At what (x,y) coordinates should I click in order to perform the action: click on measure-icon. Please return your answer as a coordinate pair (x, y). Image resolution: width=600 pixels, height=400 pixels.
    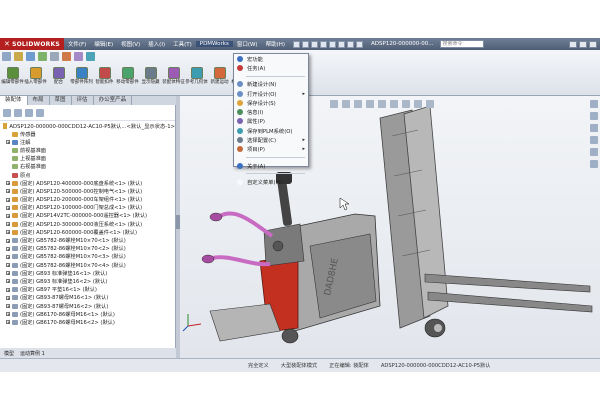
    Looking at the image, I should click on (66, 56).